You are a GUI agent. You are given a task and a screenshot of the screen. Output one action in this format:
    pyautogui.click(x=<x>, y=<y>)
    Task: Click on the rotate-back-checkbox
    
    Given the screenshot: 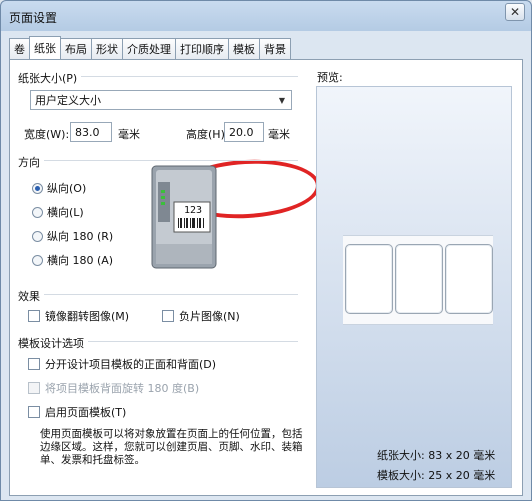 What is the action you would take?
    pyautogui.click(x=34, y=388)
    